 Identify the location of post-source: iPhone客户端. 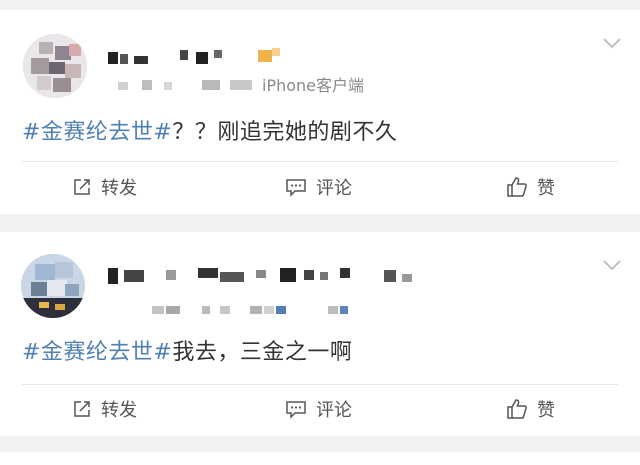
(313, 85).